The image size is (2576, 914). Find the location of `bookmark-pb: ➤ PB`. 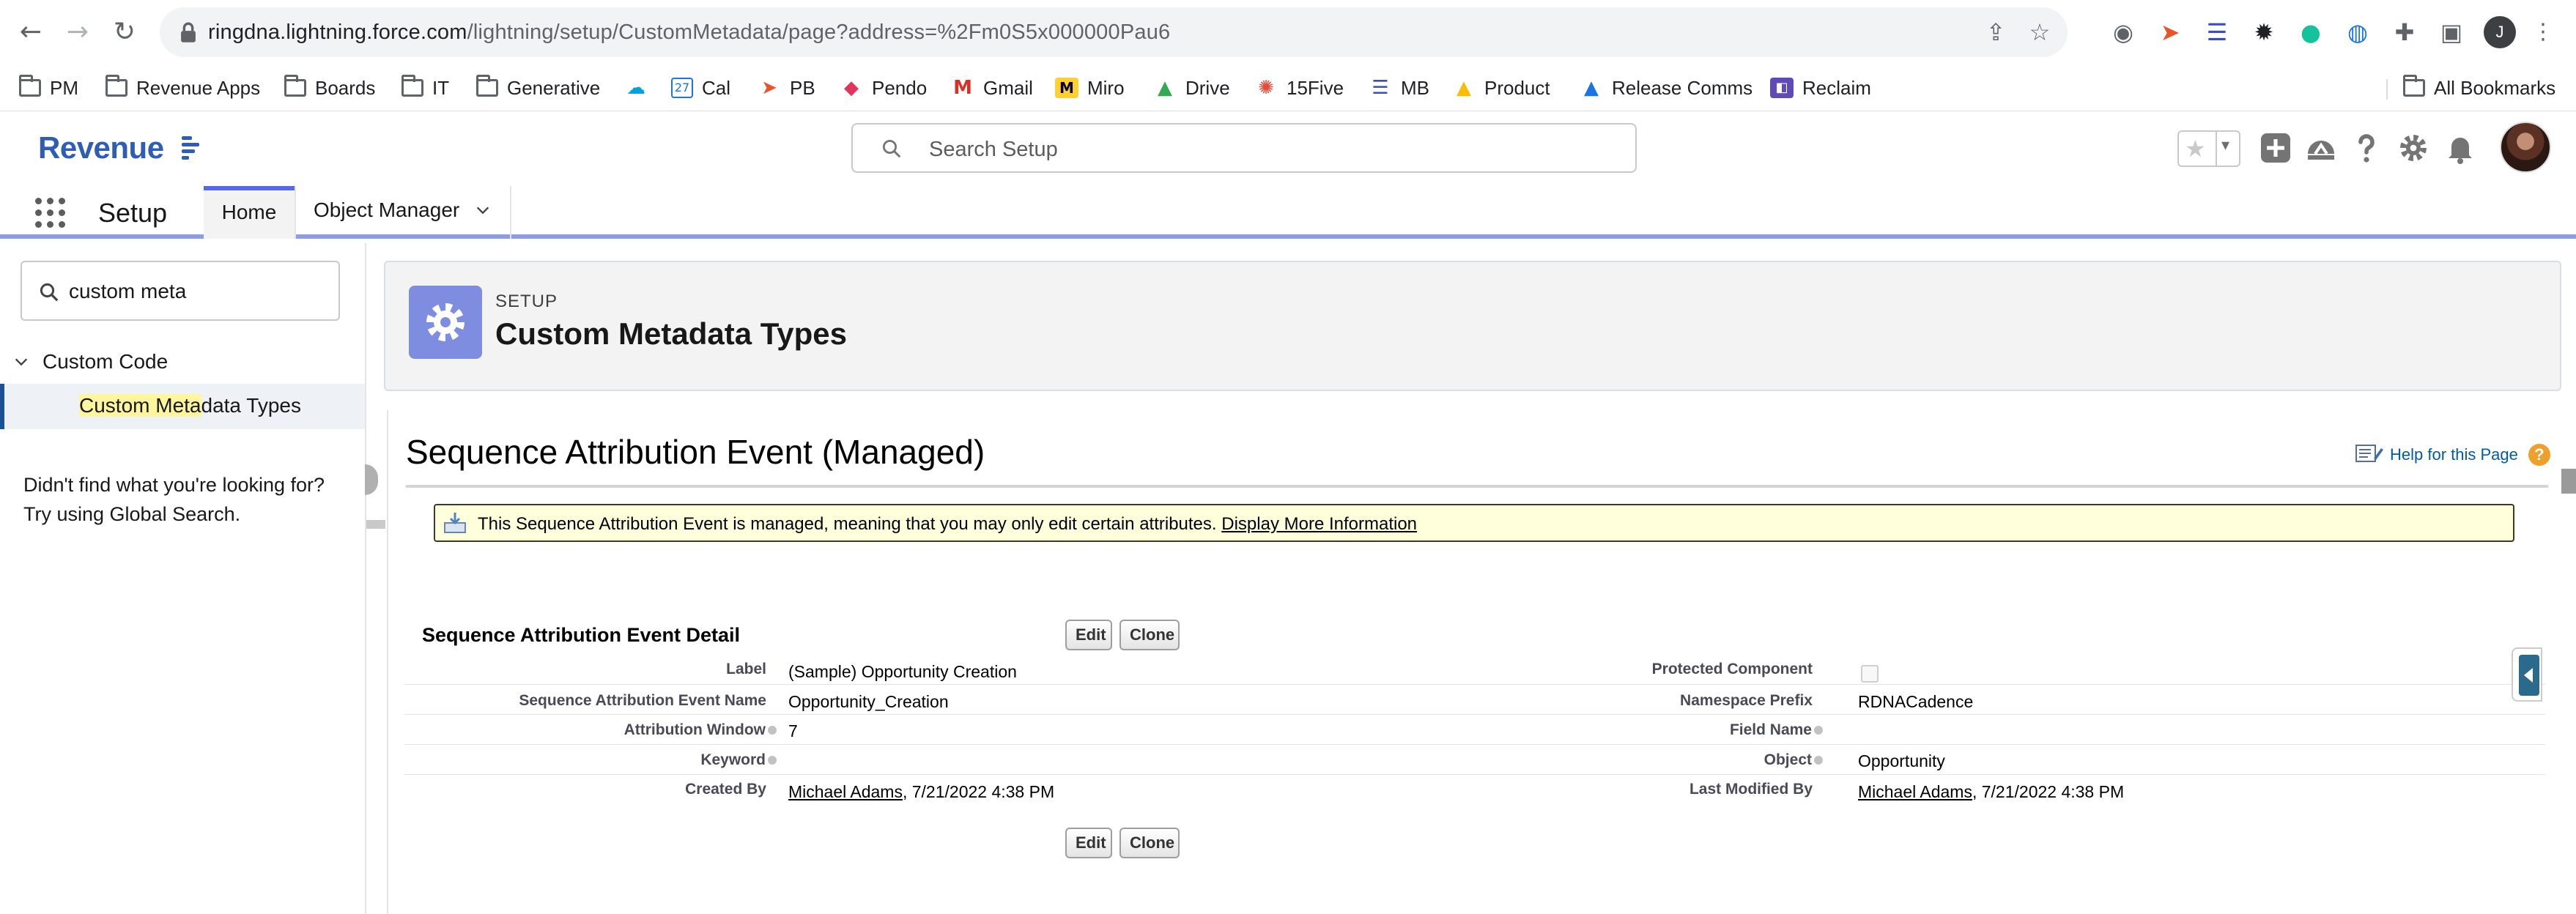

bookmark-pb: ➤ PB is located at coordinates (786, 88).